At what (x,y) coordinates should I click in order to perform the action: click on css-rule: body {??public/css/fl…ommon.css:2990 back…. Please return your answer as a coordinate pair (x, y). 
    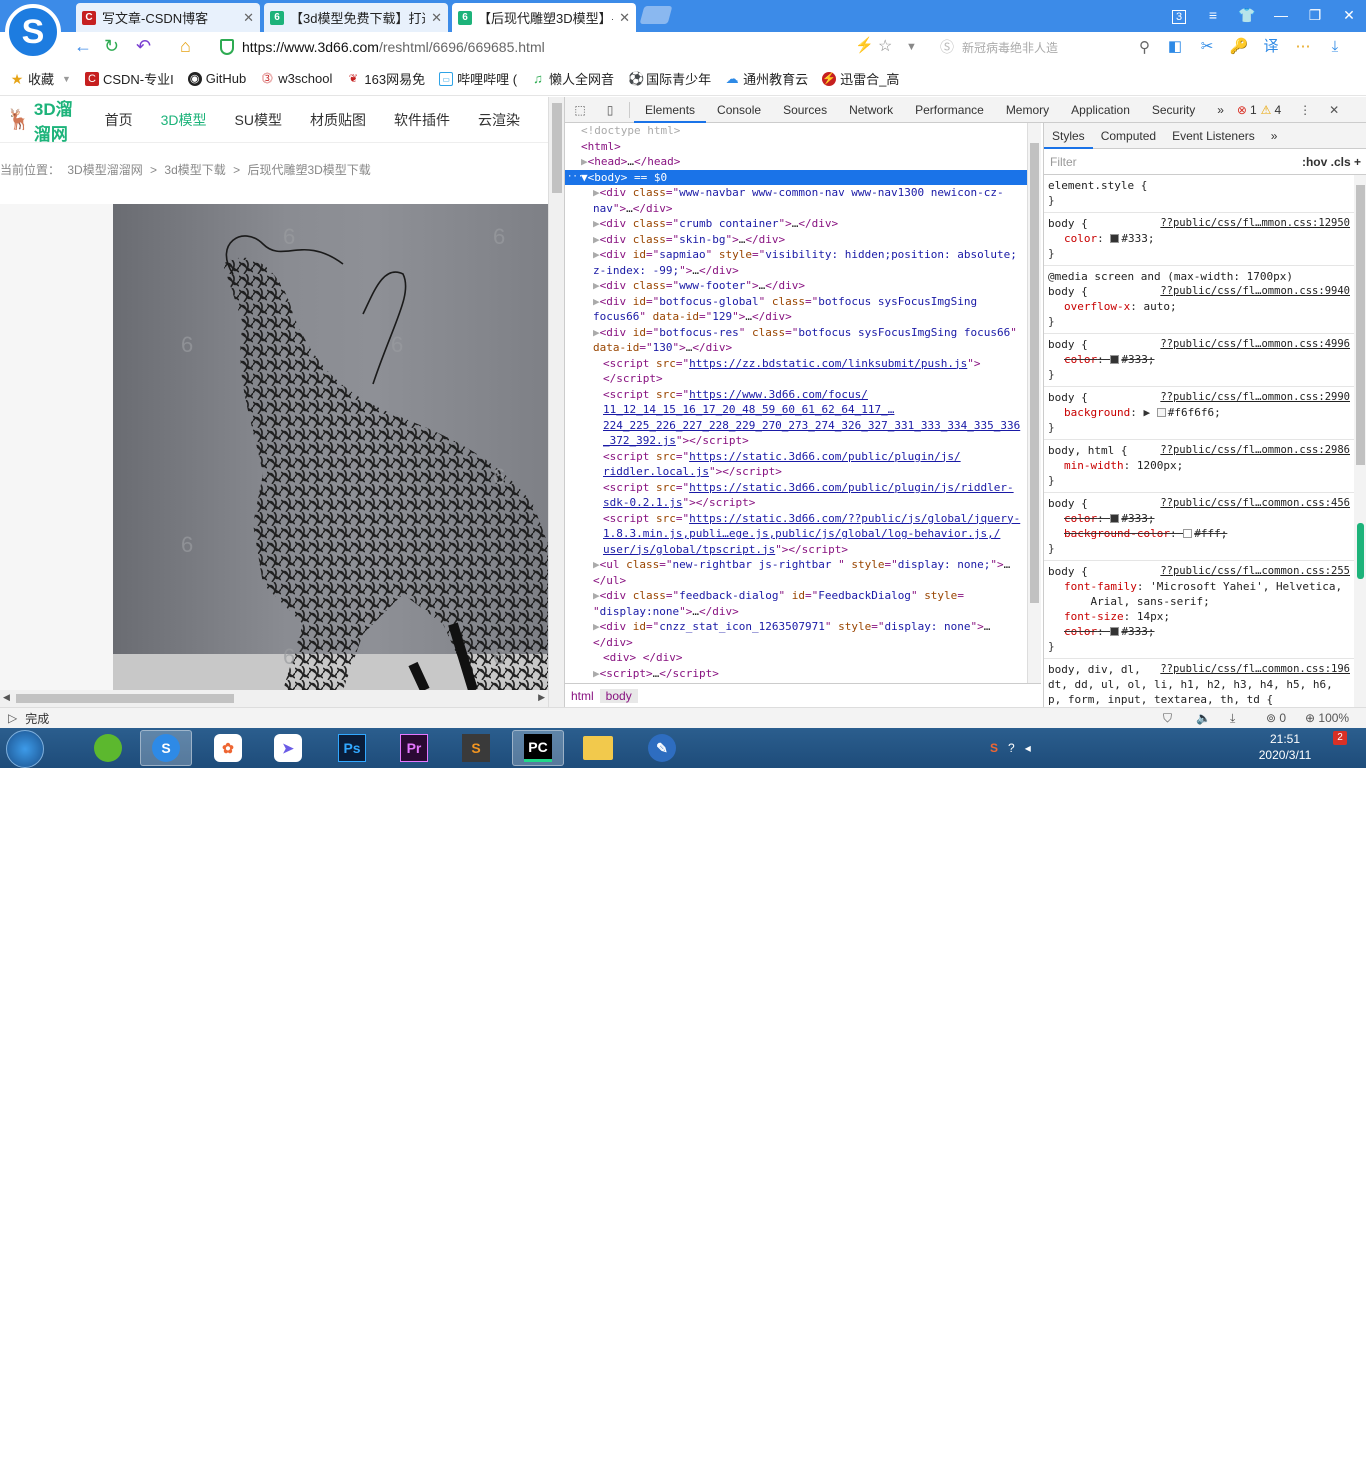
    Looking at the image, I should click on (1199, 413).